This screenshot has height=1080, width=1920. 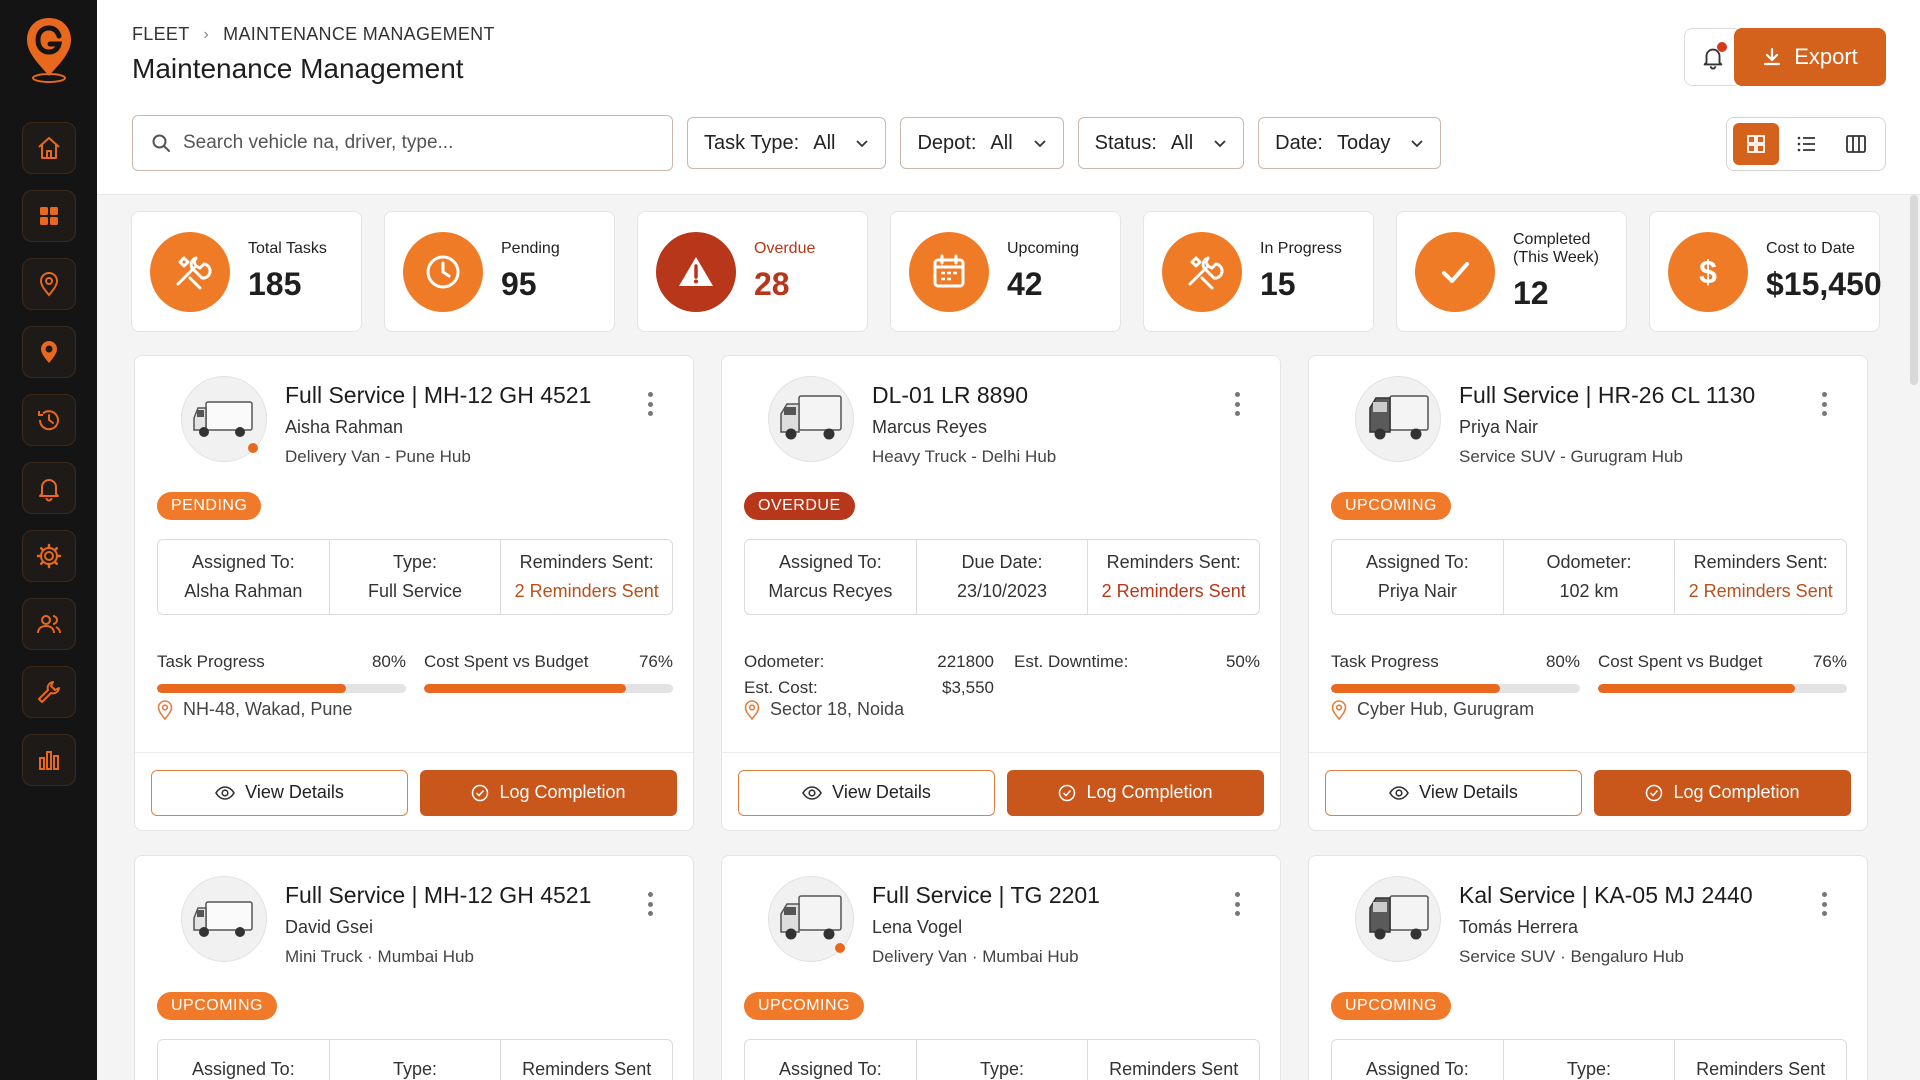 I want to click on depot-value: All, so click(x=1001, y=142).